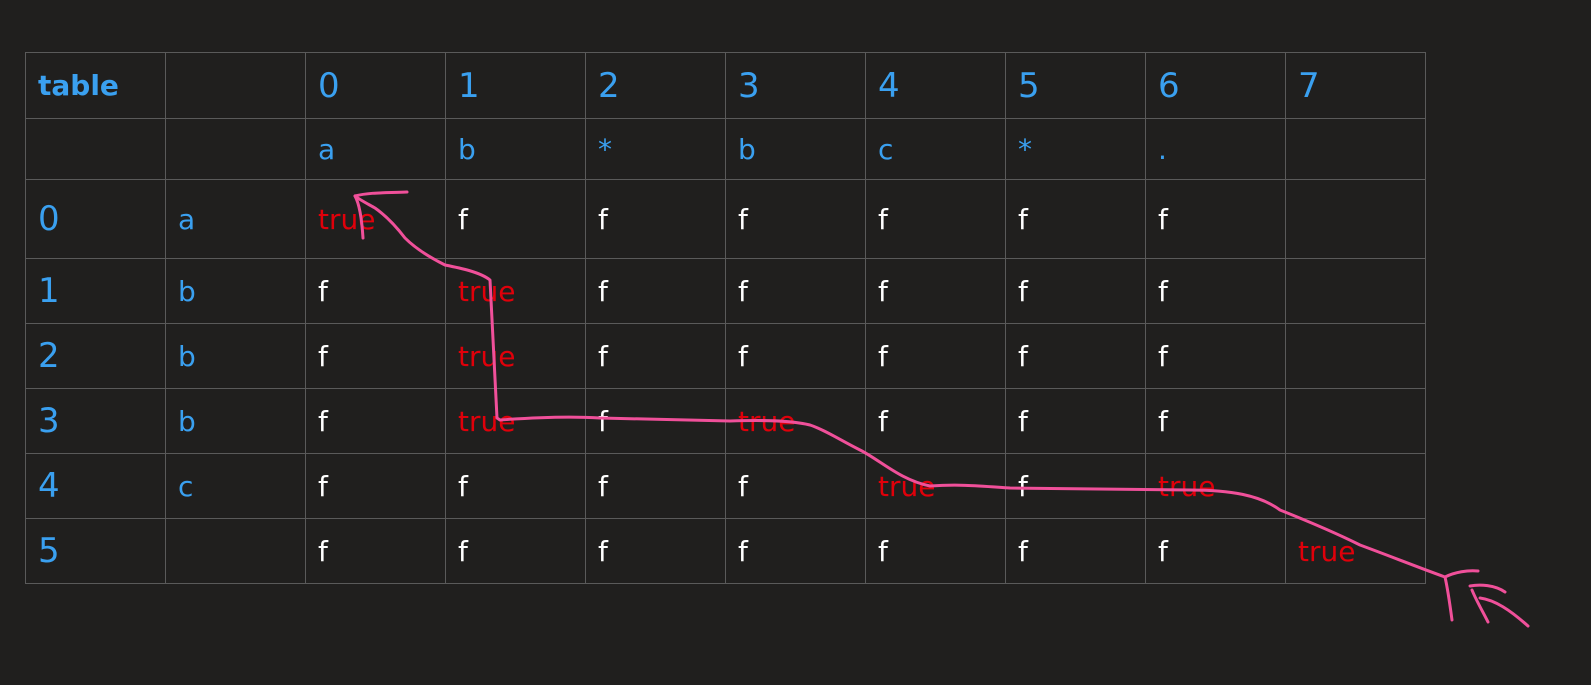  I want to click on pattern-char-3: b, so click(795, 149).